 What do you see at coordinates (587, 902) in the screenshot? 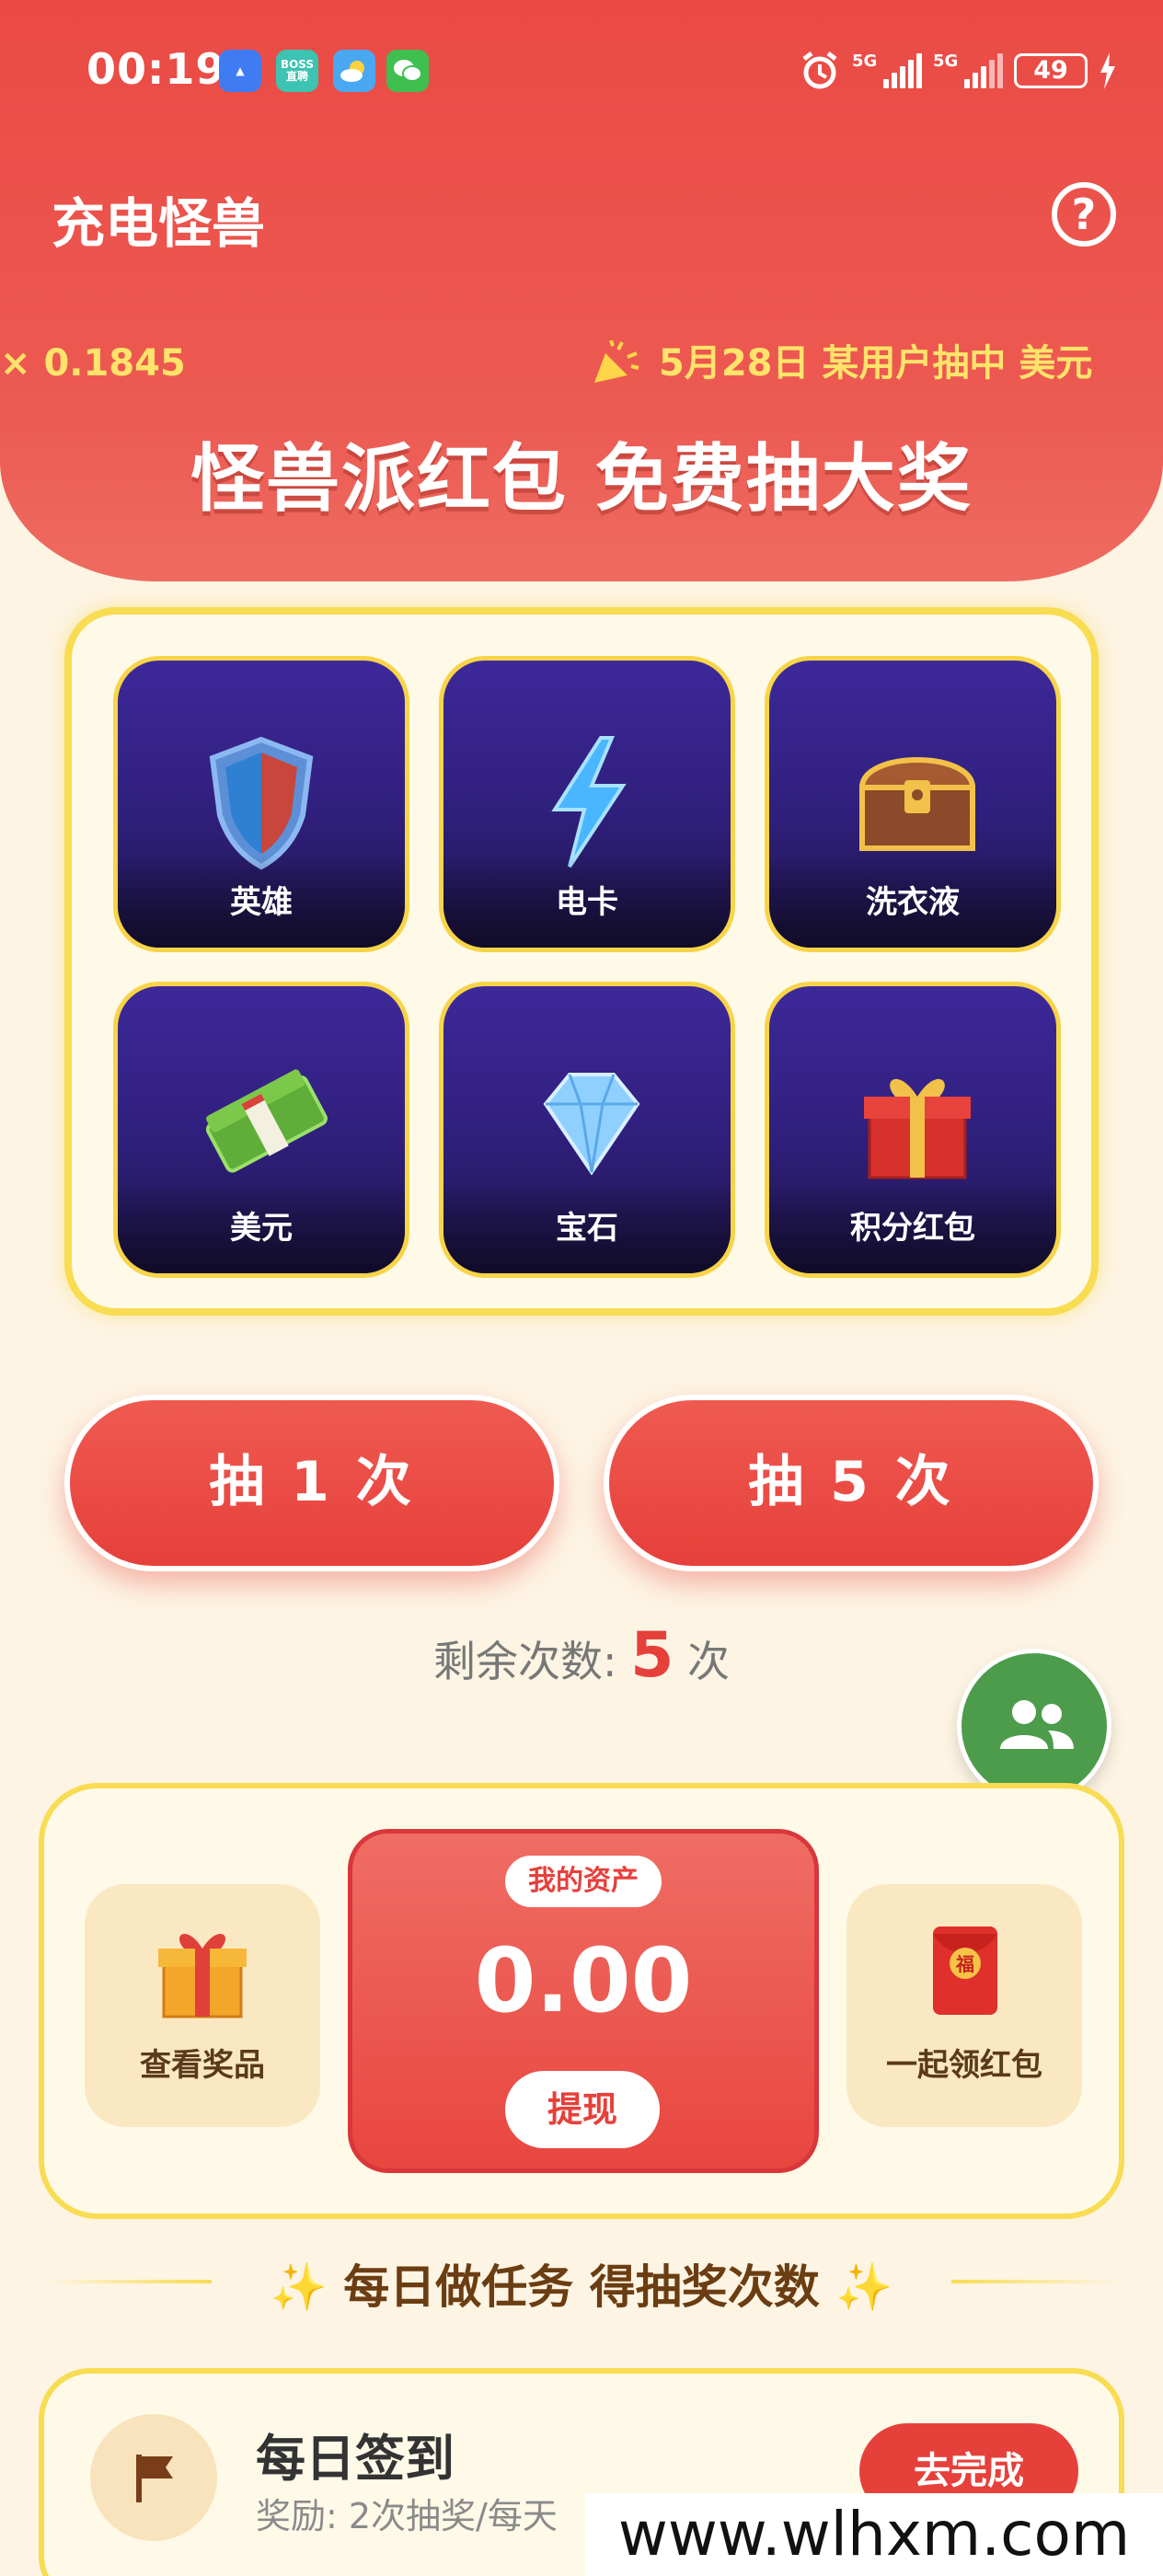
I see `prize-label: 电卡` at bounding box center [587, 902].